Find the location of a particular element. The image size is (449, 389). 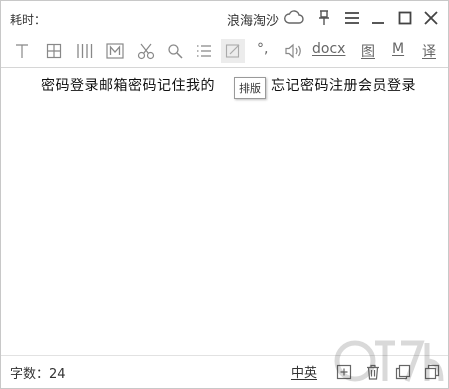

cloud-icon is located at coordinates (294, 18).